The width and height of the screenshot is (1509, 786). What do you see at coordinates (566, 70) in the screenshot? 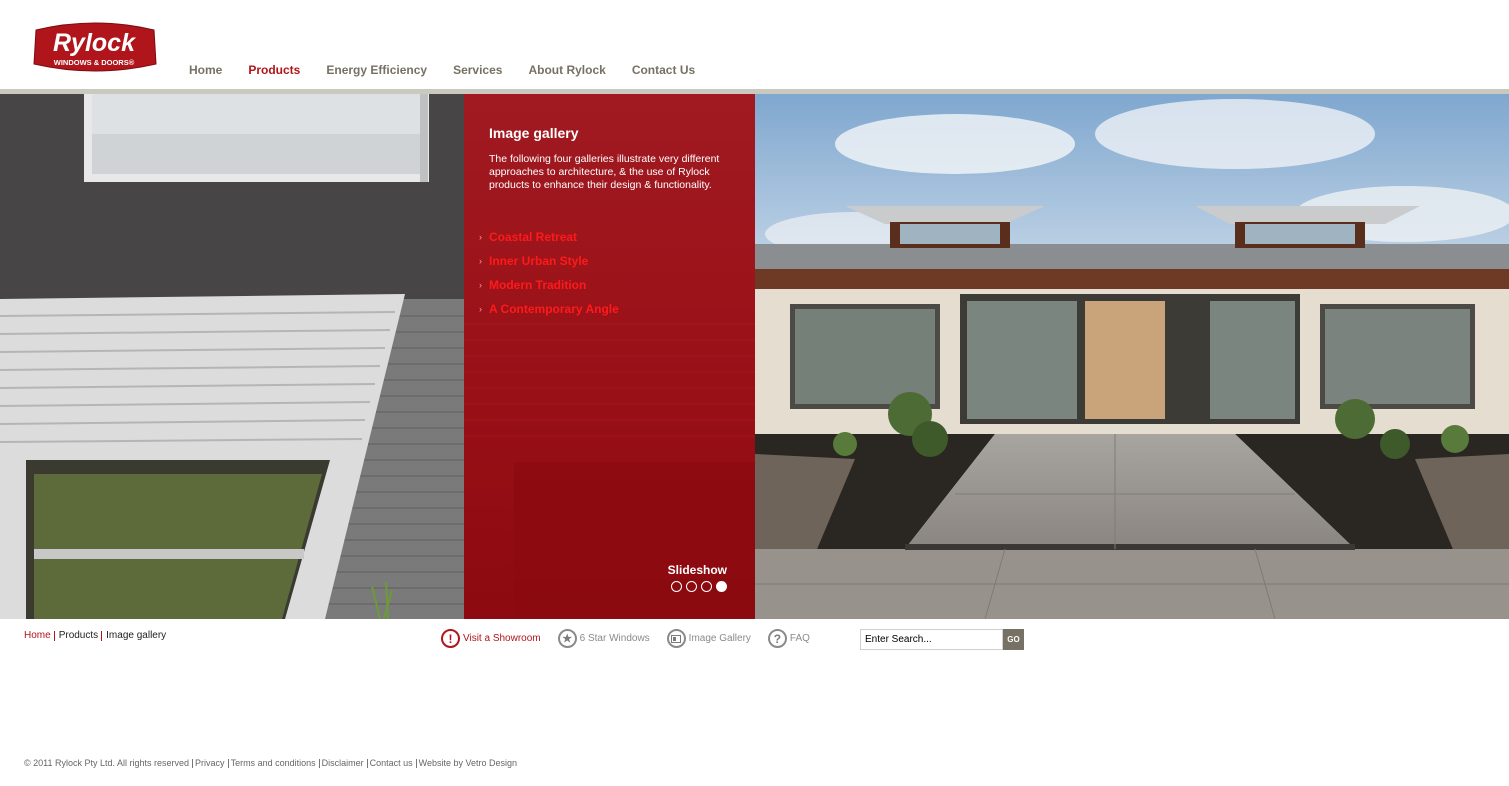
I see `nav-about-rylock: About Rylock` at bounding box center [566, 70].